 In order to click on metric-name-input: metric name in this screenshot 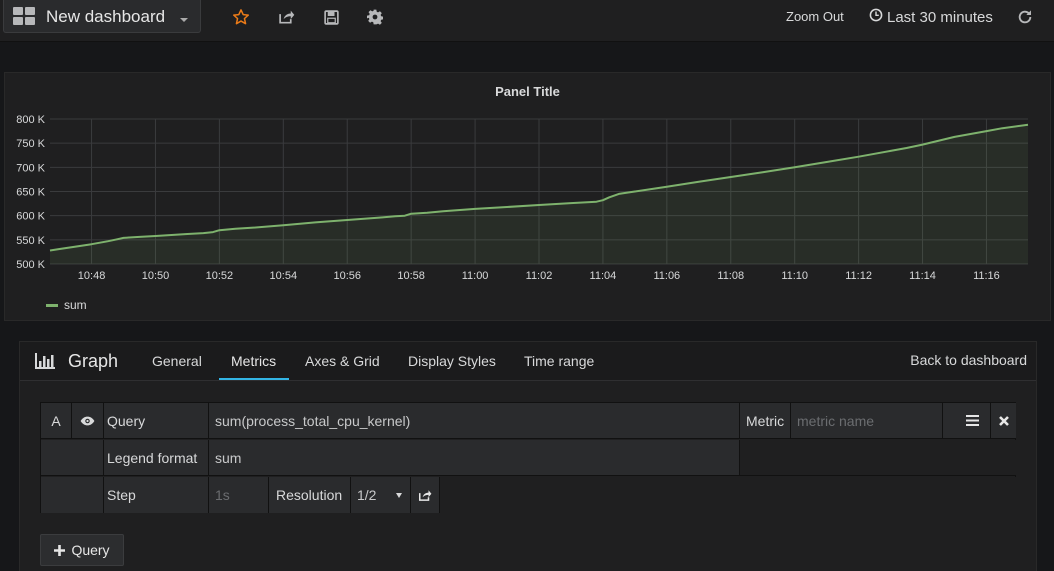, I will do `click(867, 421)`.